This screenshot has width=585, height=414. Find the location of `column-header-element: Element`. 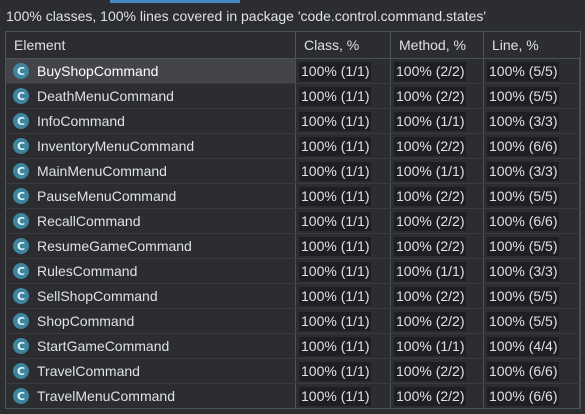

column-header-element: Element is located at coordinates (151, 45).